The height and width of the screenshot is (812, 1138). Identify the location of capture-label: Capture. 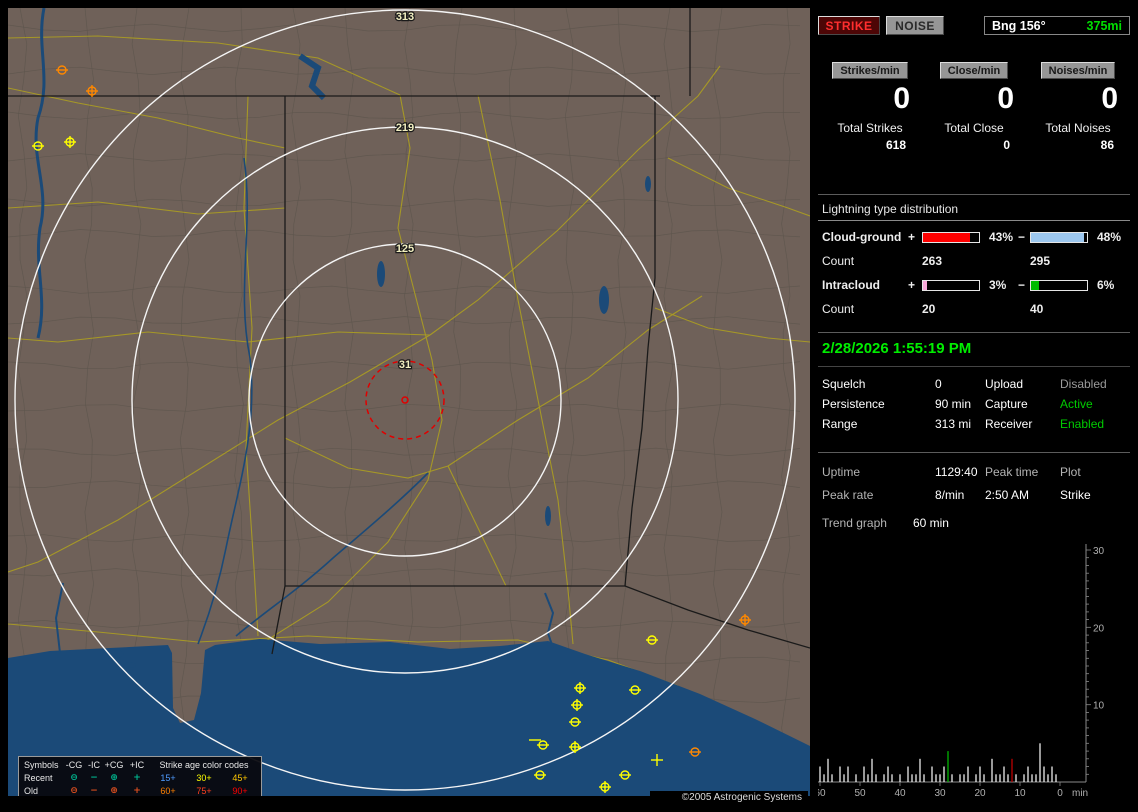
(1006, 404).